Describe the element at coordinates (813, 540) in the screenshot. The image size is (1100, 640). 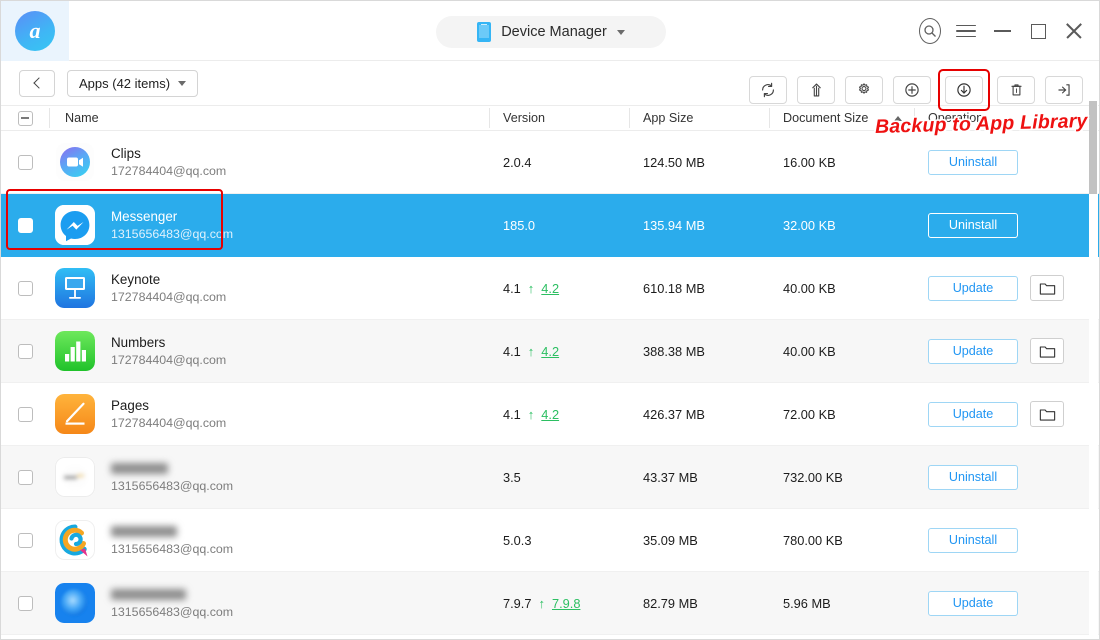
I see `document-size-cell: 780.00 KB` at that location.